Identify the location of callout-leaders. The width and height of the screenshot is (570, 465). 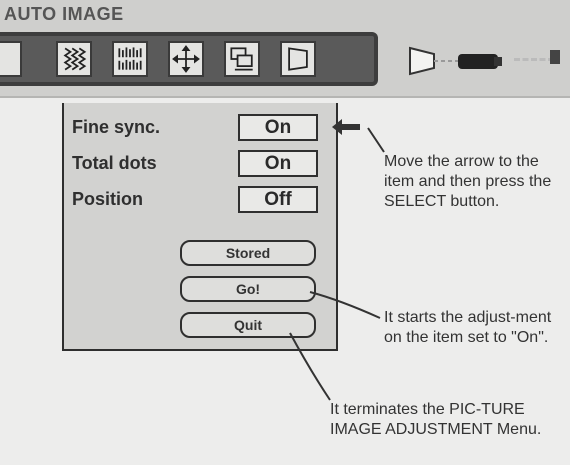
(337, 264).